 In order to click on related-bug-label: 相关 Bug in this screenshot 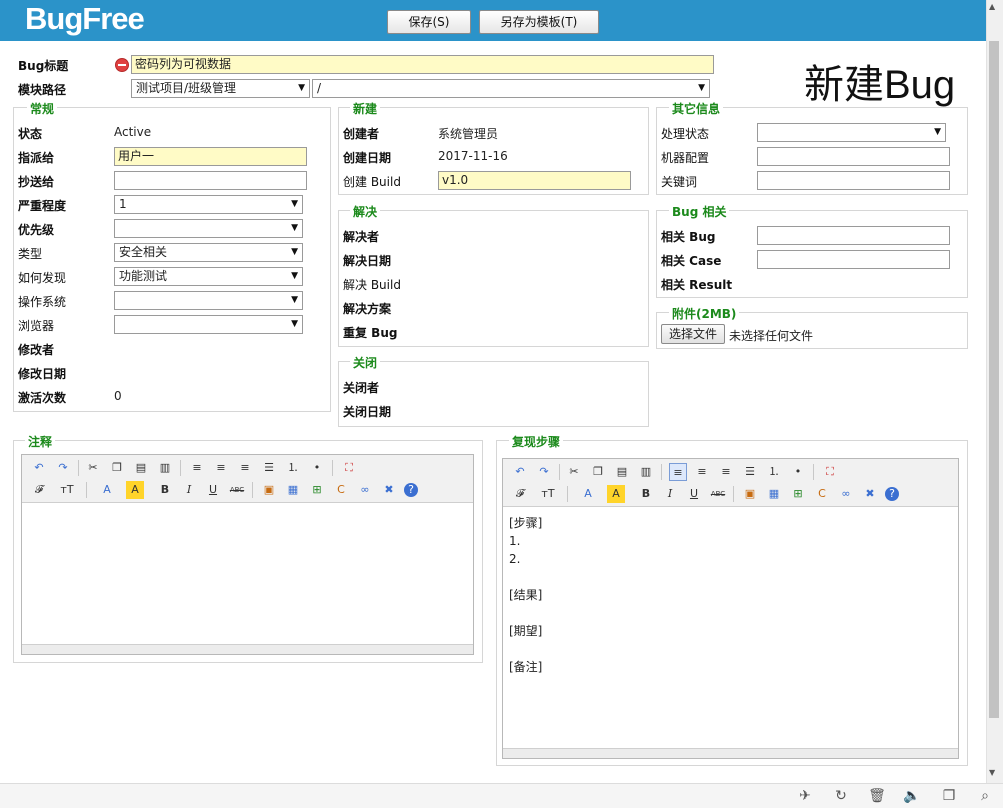, I will do `click(688, 237)`.